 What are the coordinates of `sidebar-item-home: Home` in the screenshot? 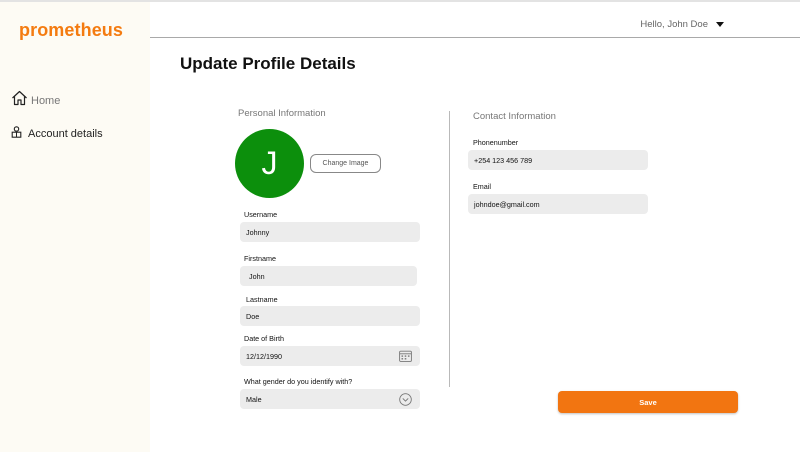 It's located at (35, 100).